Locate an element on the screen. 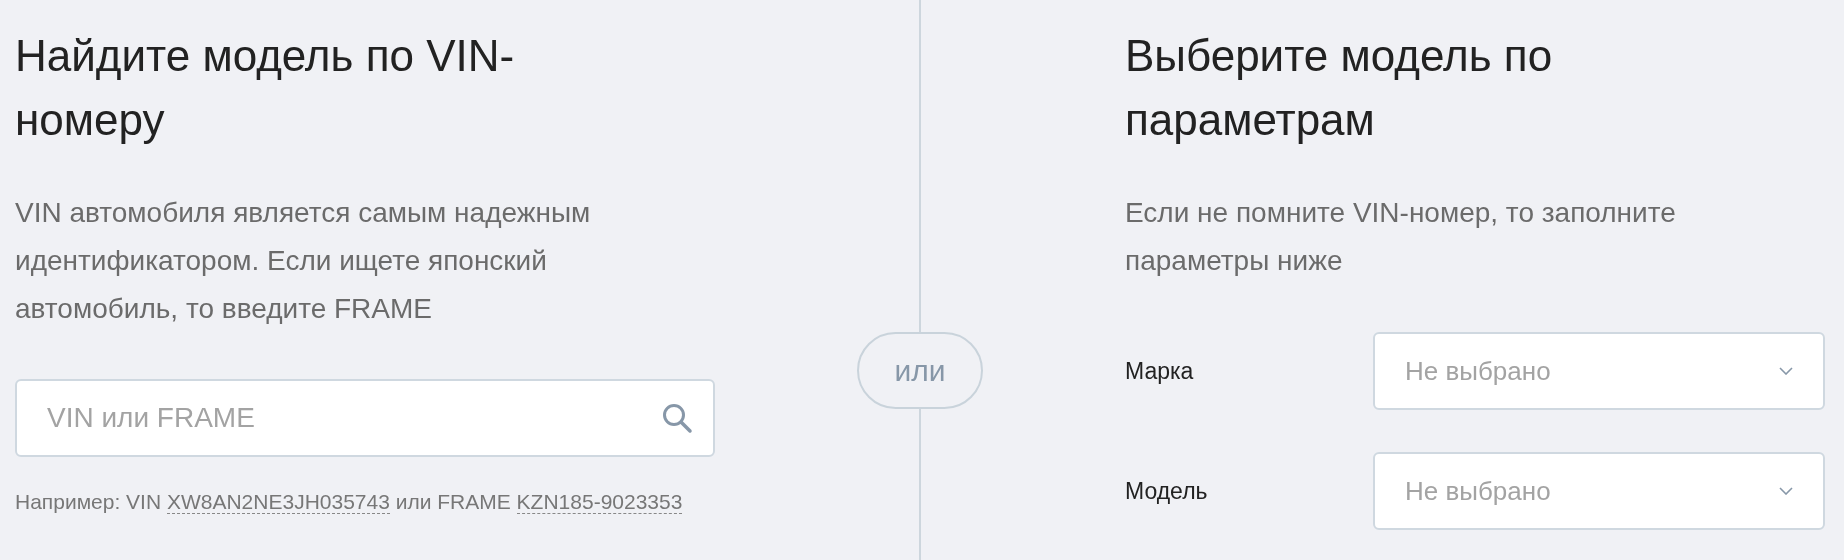 This screenshot has height=560, width=1844. example-text: Например: VIN XW8AN2NE3JH035743 или FRAME KZN185-9023353 is located at coordinates (349, 502).